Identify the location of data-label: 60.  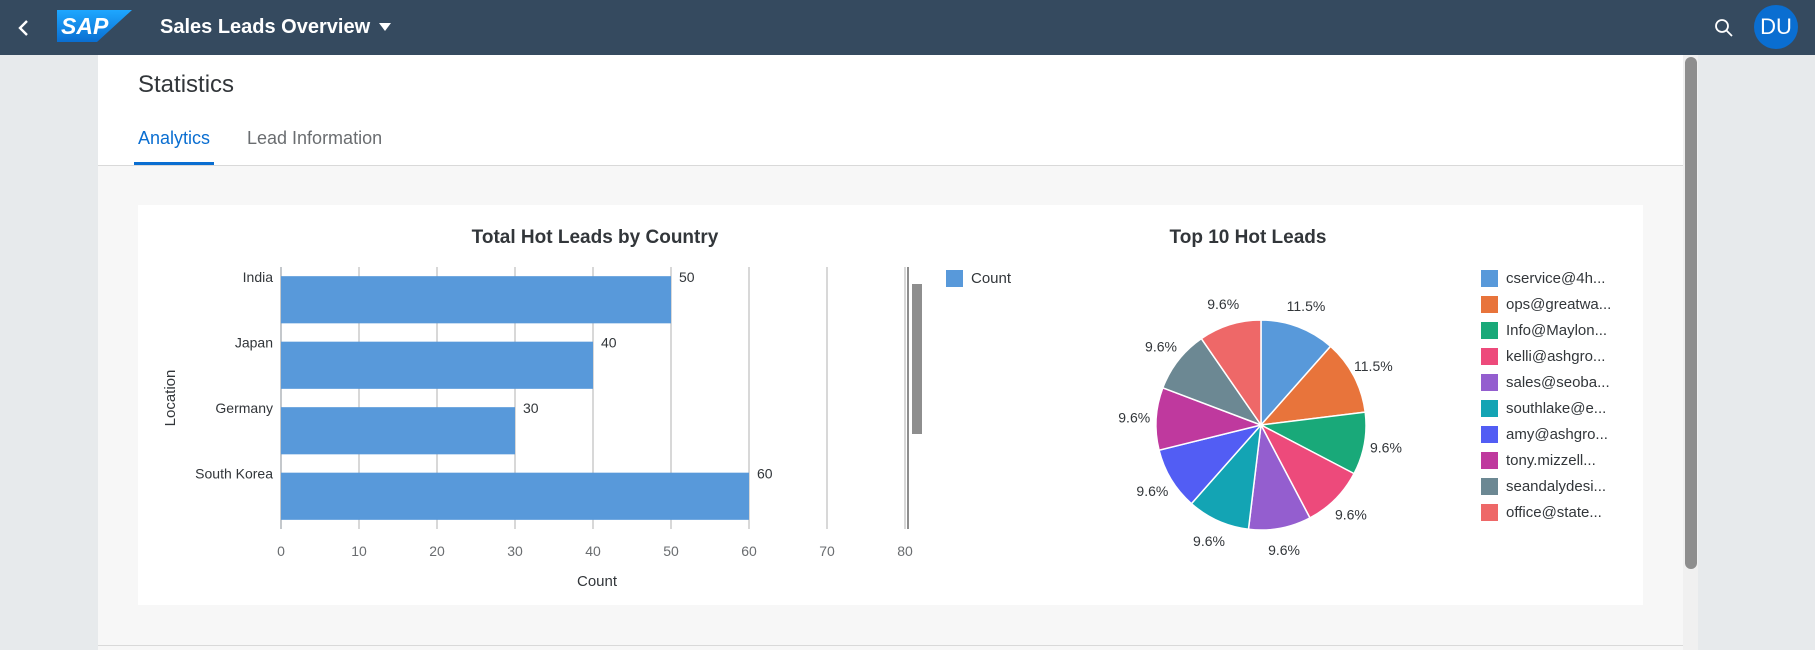
(765, 473).